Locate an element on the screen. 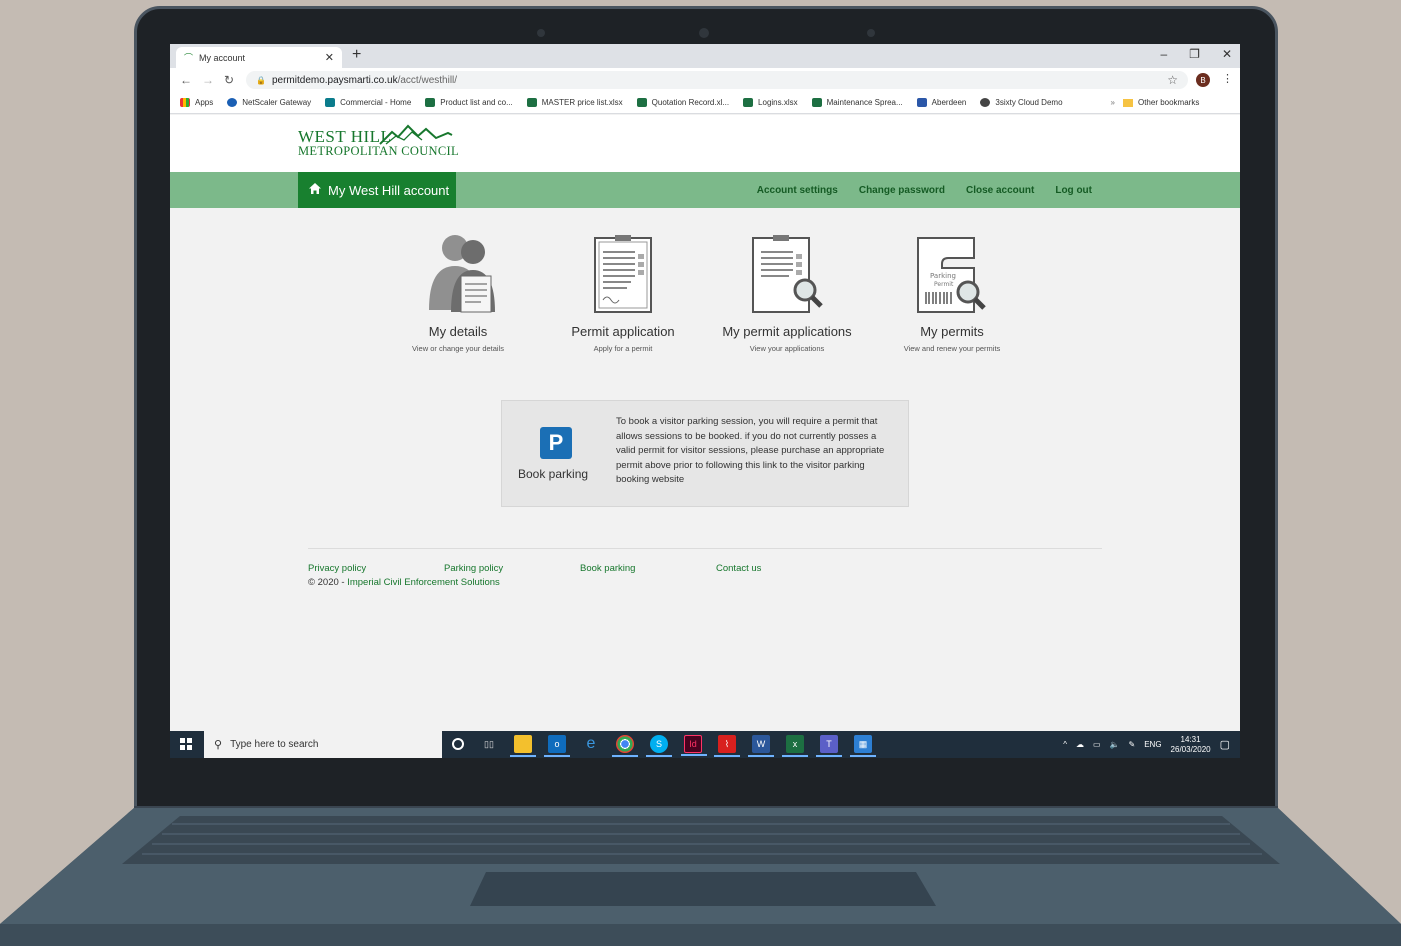 This screenshot has width=1401, height=946. nav-close-account: Close account is located at coordinates (1000, 190).